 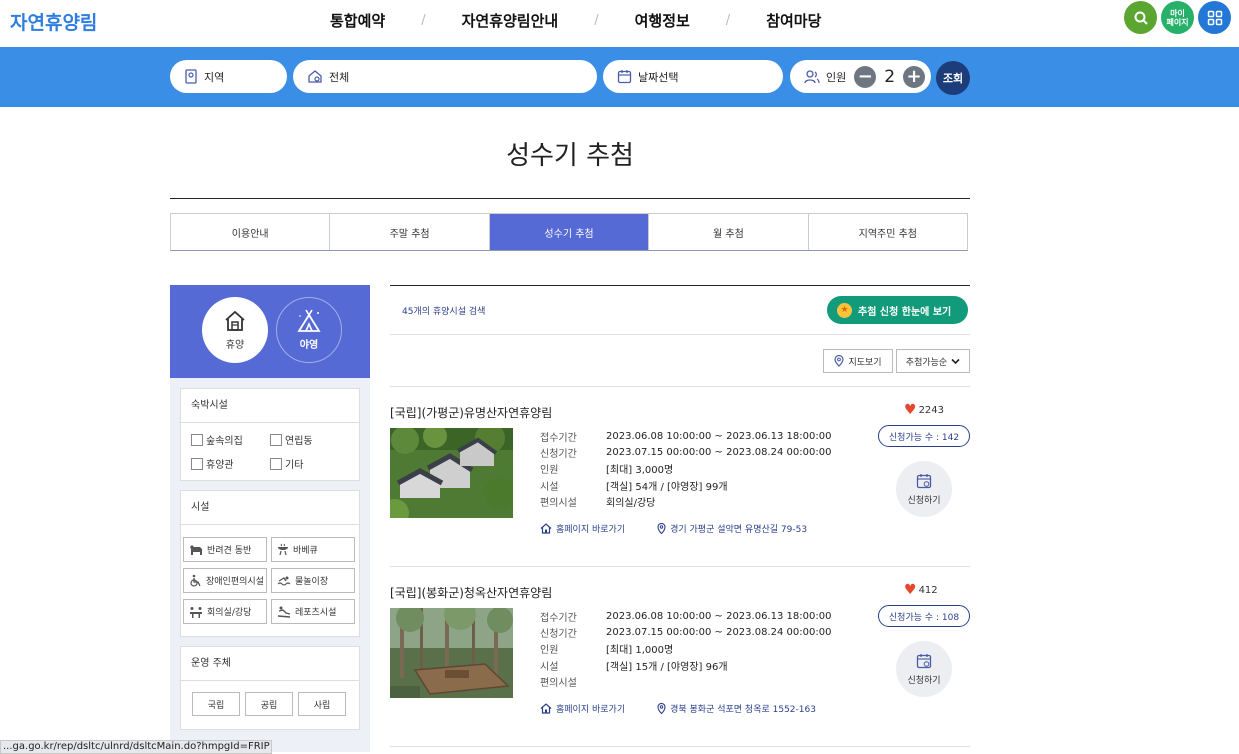 I want to click on people-count: 2, so click(x=890, y=76).